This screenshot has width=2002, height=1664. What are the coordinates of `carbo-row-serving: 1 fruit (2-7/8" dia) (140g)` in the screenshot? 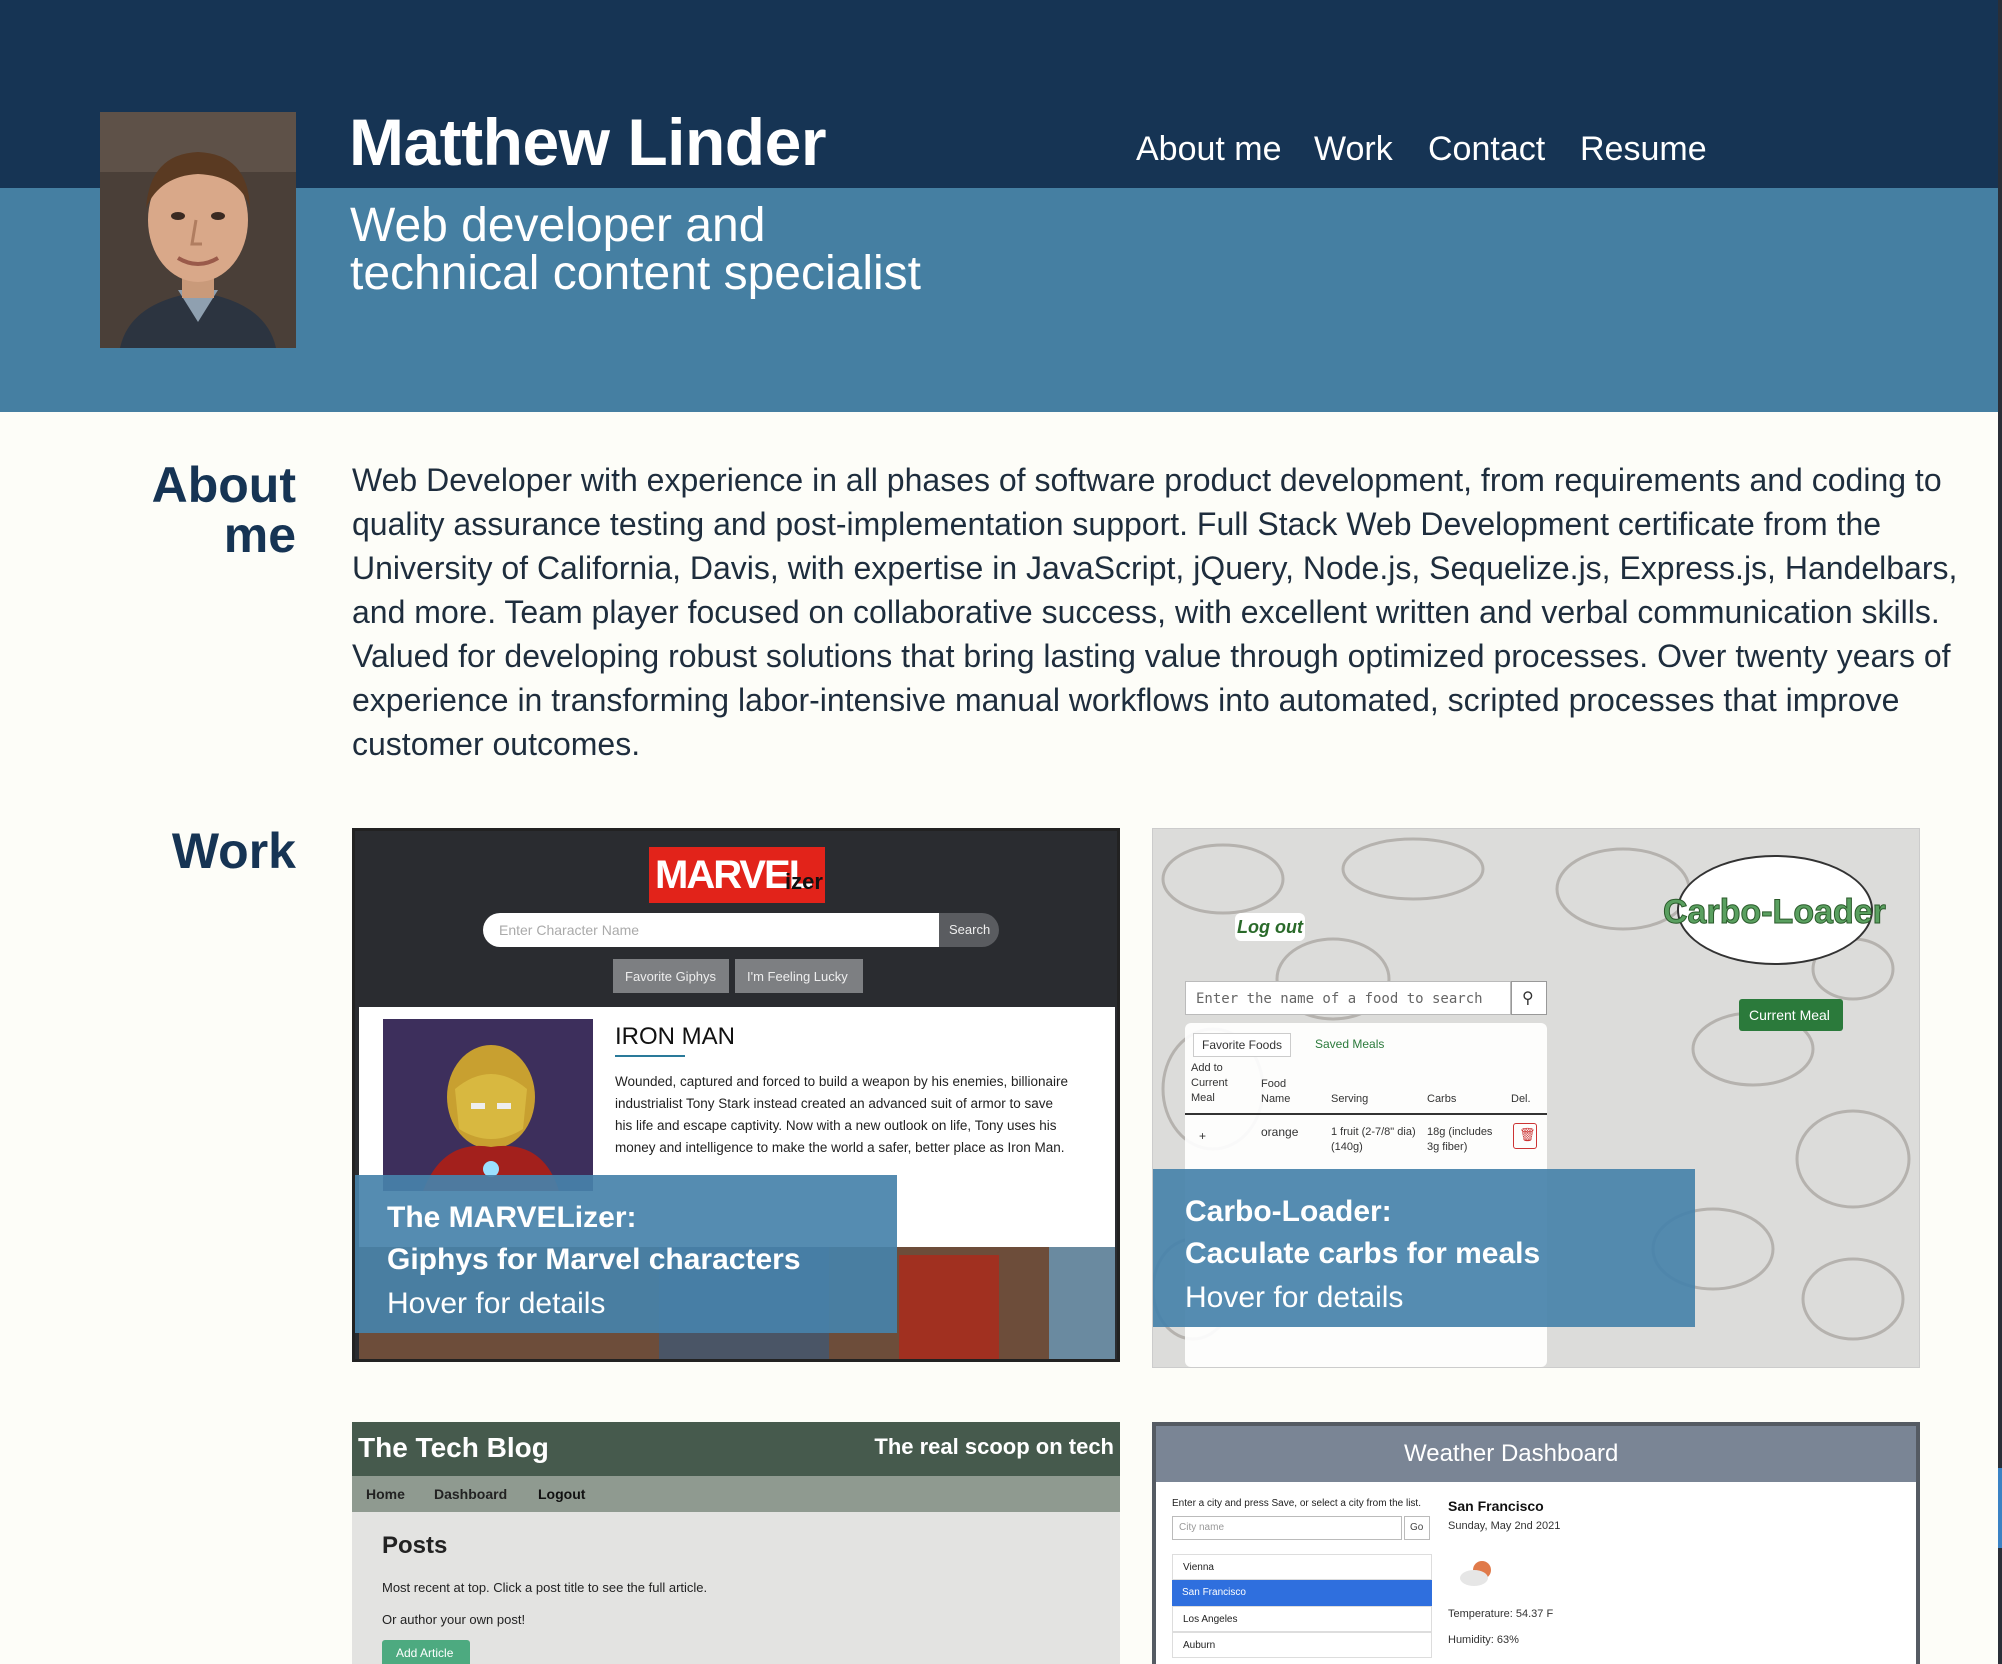 It's located at (1373, 1139).